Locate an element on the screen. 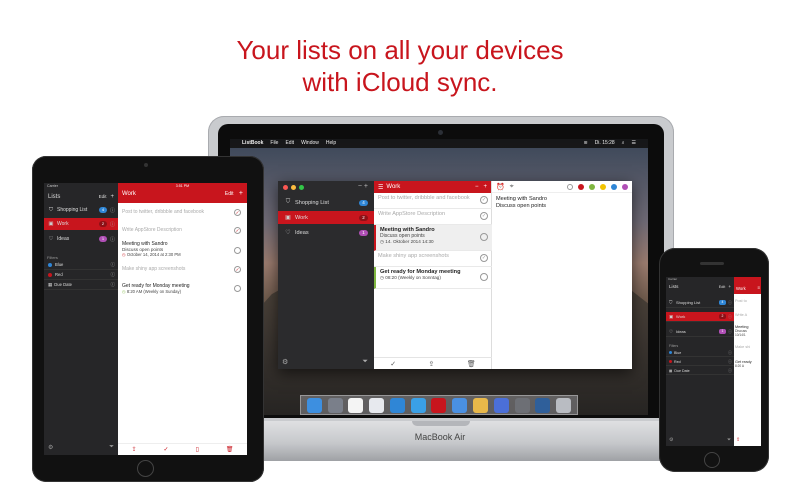 Image resolution: width=800 pixels, height=500 pixels. detail-text-area: Meeting with Sandro Discuss open points is located at coordinates (562, 203).